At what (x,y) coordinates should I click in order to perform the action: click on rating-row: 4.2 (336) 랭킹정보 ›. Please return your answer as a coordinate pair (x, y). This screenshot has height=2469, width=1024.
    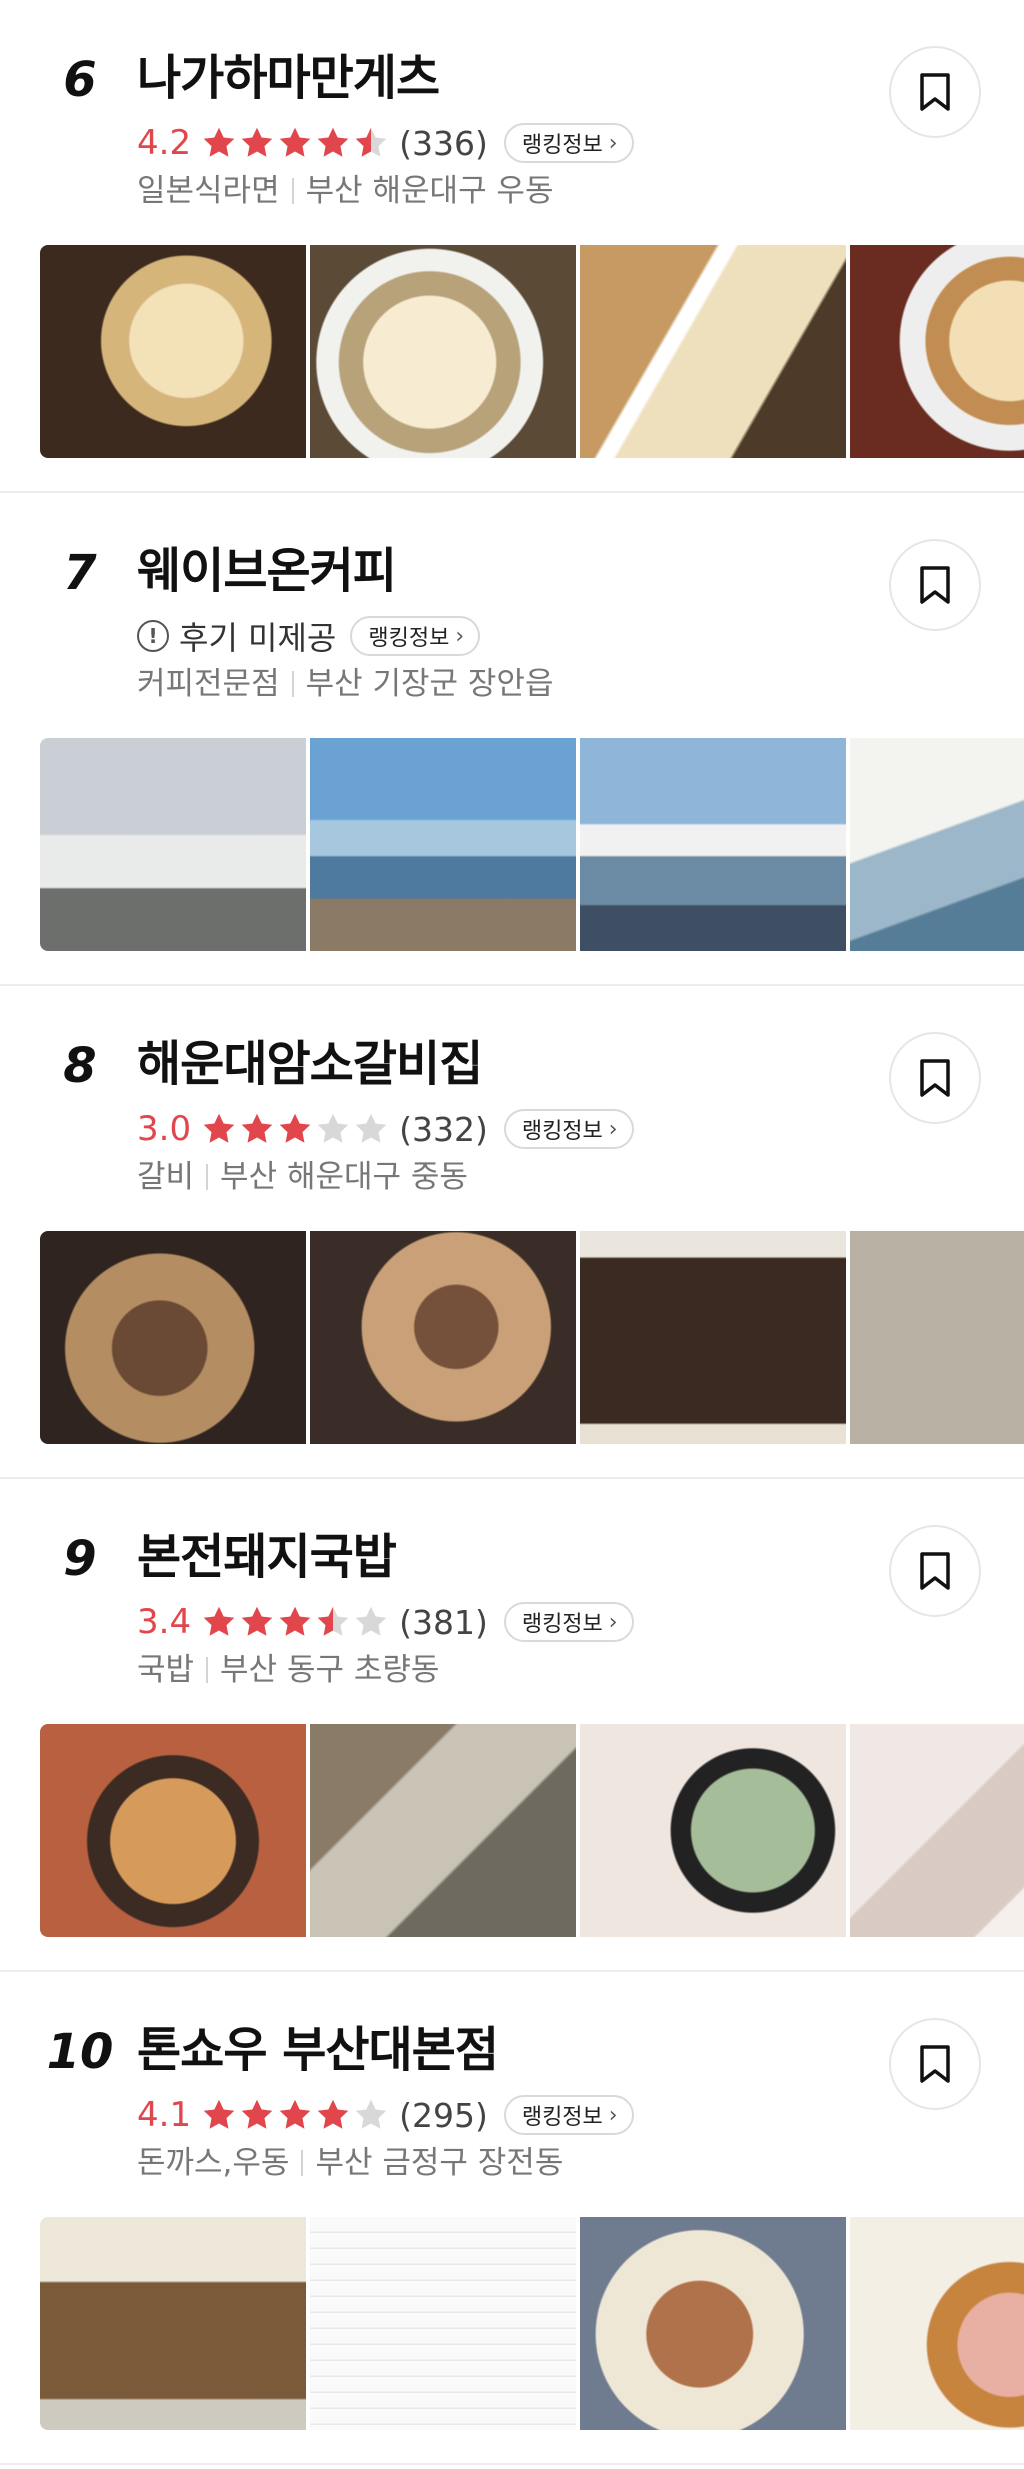
    Looking at the image, I should click on (385, 143).